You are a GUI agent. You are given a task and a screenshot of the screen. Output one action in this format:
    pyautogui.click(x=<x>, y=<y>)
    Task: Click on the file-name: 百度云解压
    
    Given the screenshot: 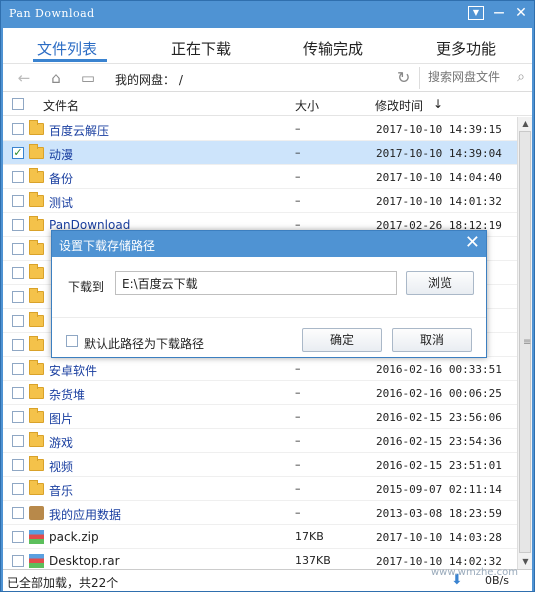 What is the action you would take?
    pyautogui.click(x=79, y=130)
    